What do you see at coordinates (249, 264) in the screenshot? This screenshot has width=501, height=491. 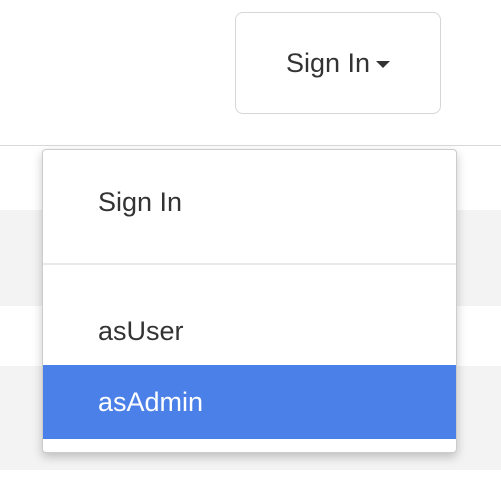 I see `menu-divider` at bounding box center [249, 264].